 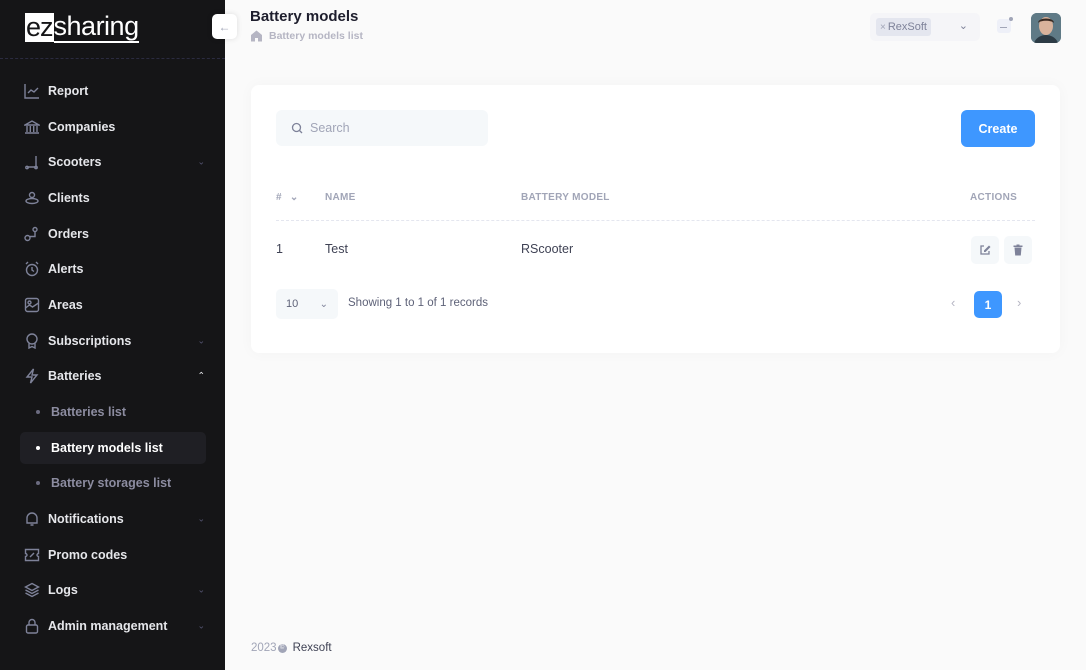 What do you see at coordinates (31, 197) in the screenshot?
I see `users-icon` at bounding box center [31, 197].